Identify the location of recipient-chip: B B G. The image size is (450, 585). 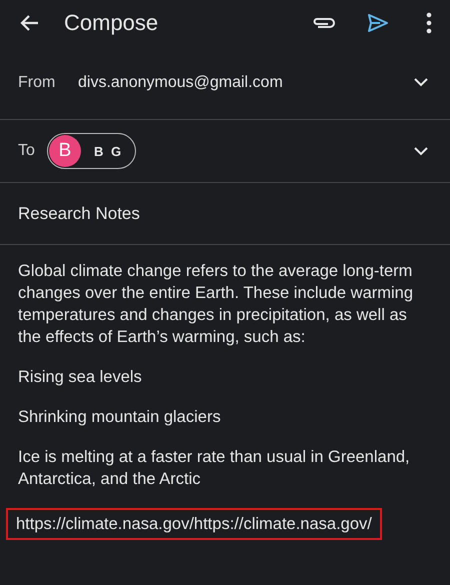
(91, 151).